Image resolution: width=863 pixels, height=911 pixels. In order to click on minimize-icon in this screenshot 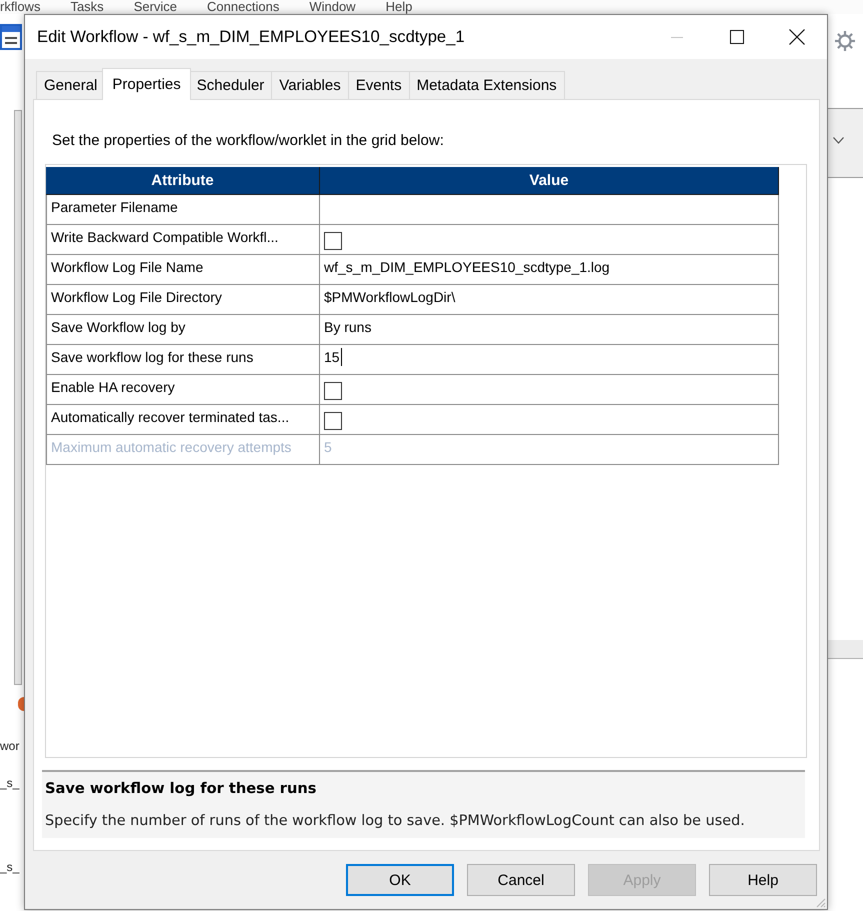, I will do `click(677, 37)`.